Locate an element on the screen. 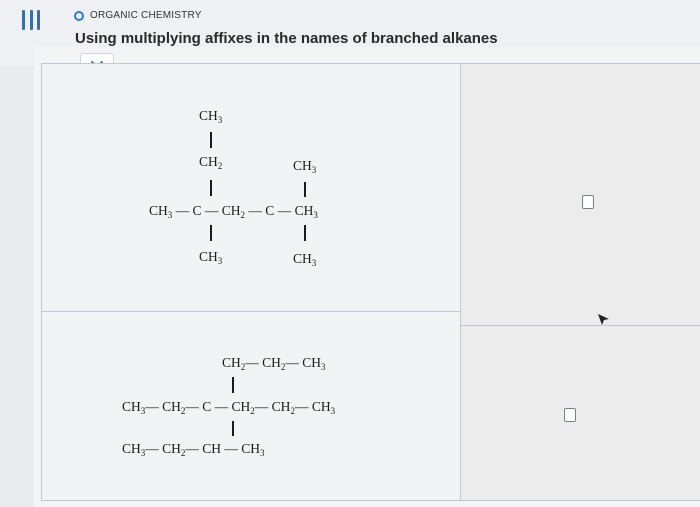  table-divider-horizontal-left is located at coordinates (251, 311).